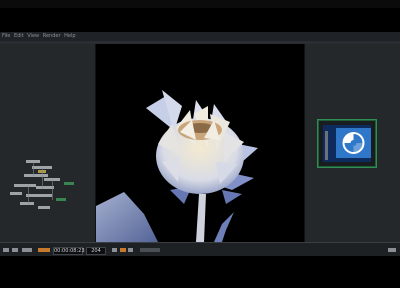 This screenshot has width=400, height=288. Describe the element at coordinates (392, 250) in the screenshot. I see `timeline-menu-button` at that location.